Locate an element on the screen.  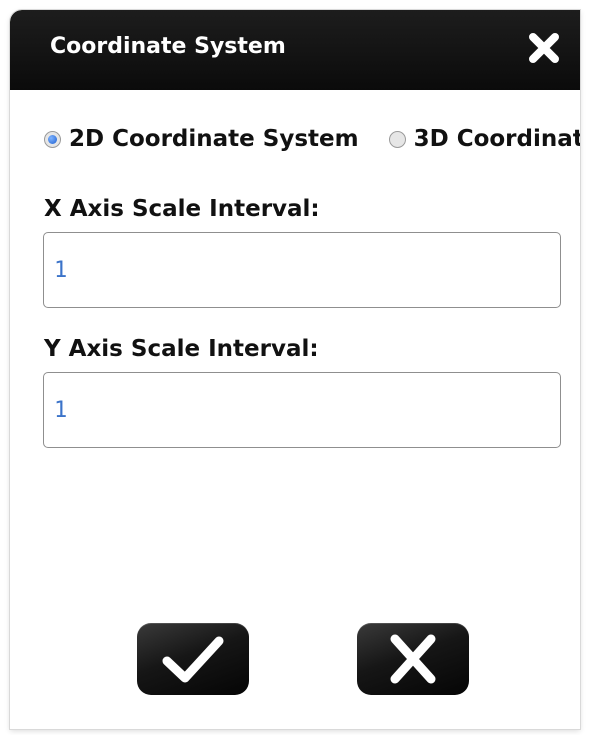
radio-2d-label: 2D Coordinate System is located at coordinates (214, 139).